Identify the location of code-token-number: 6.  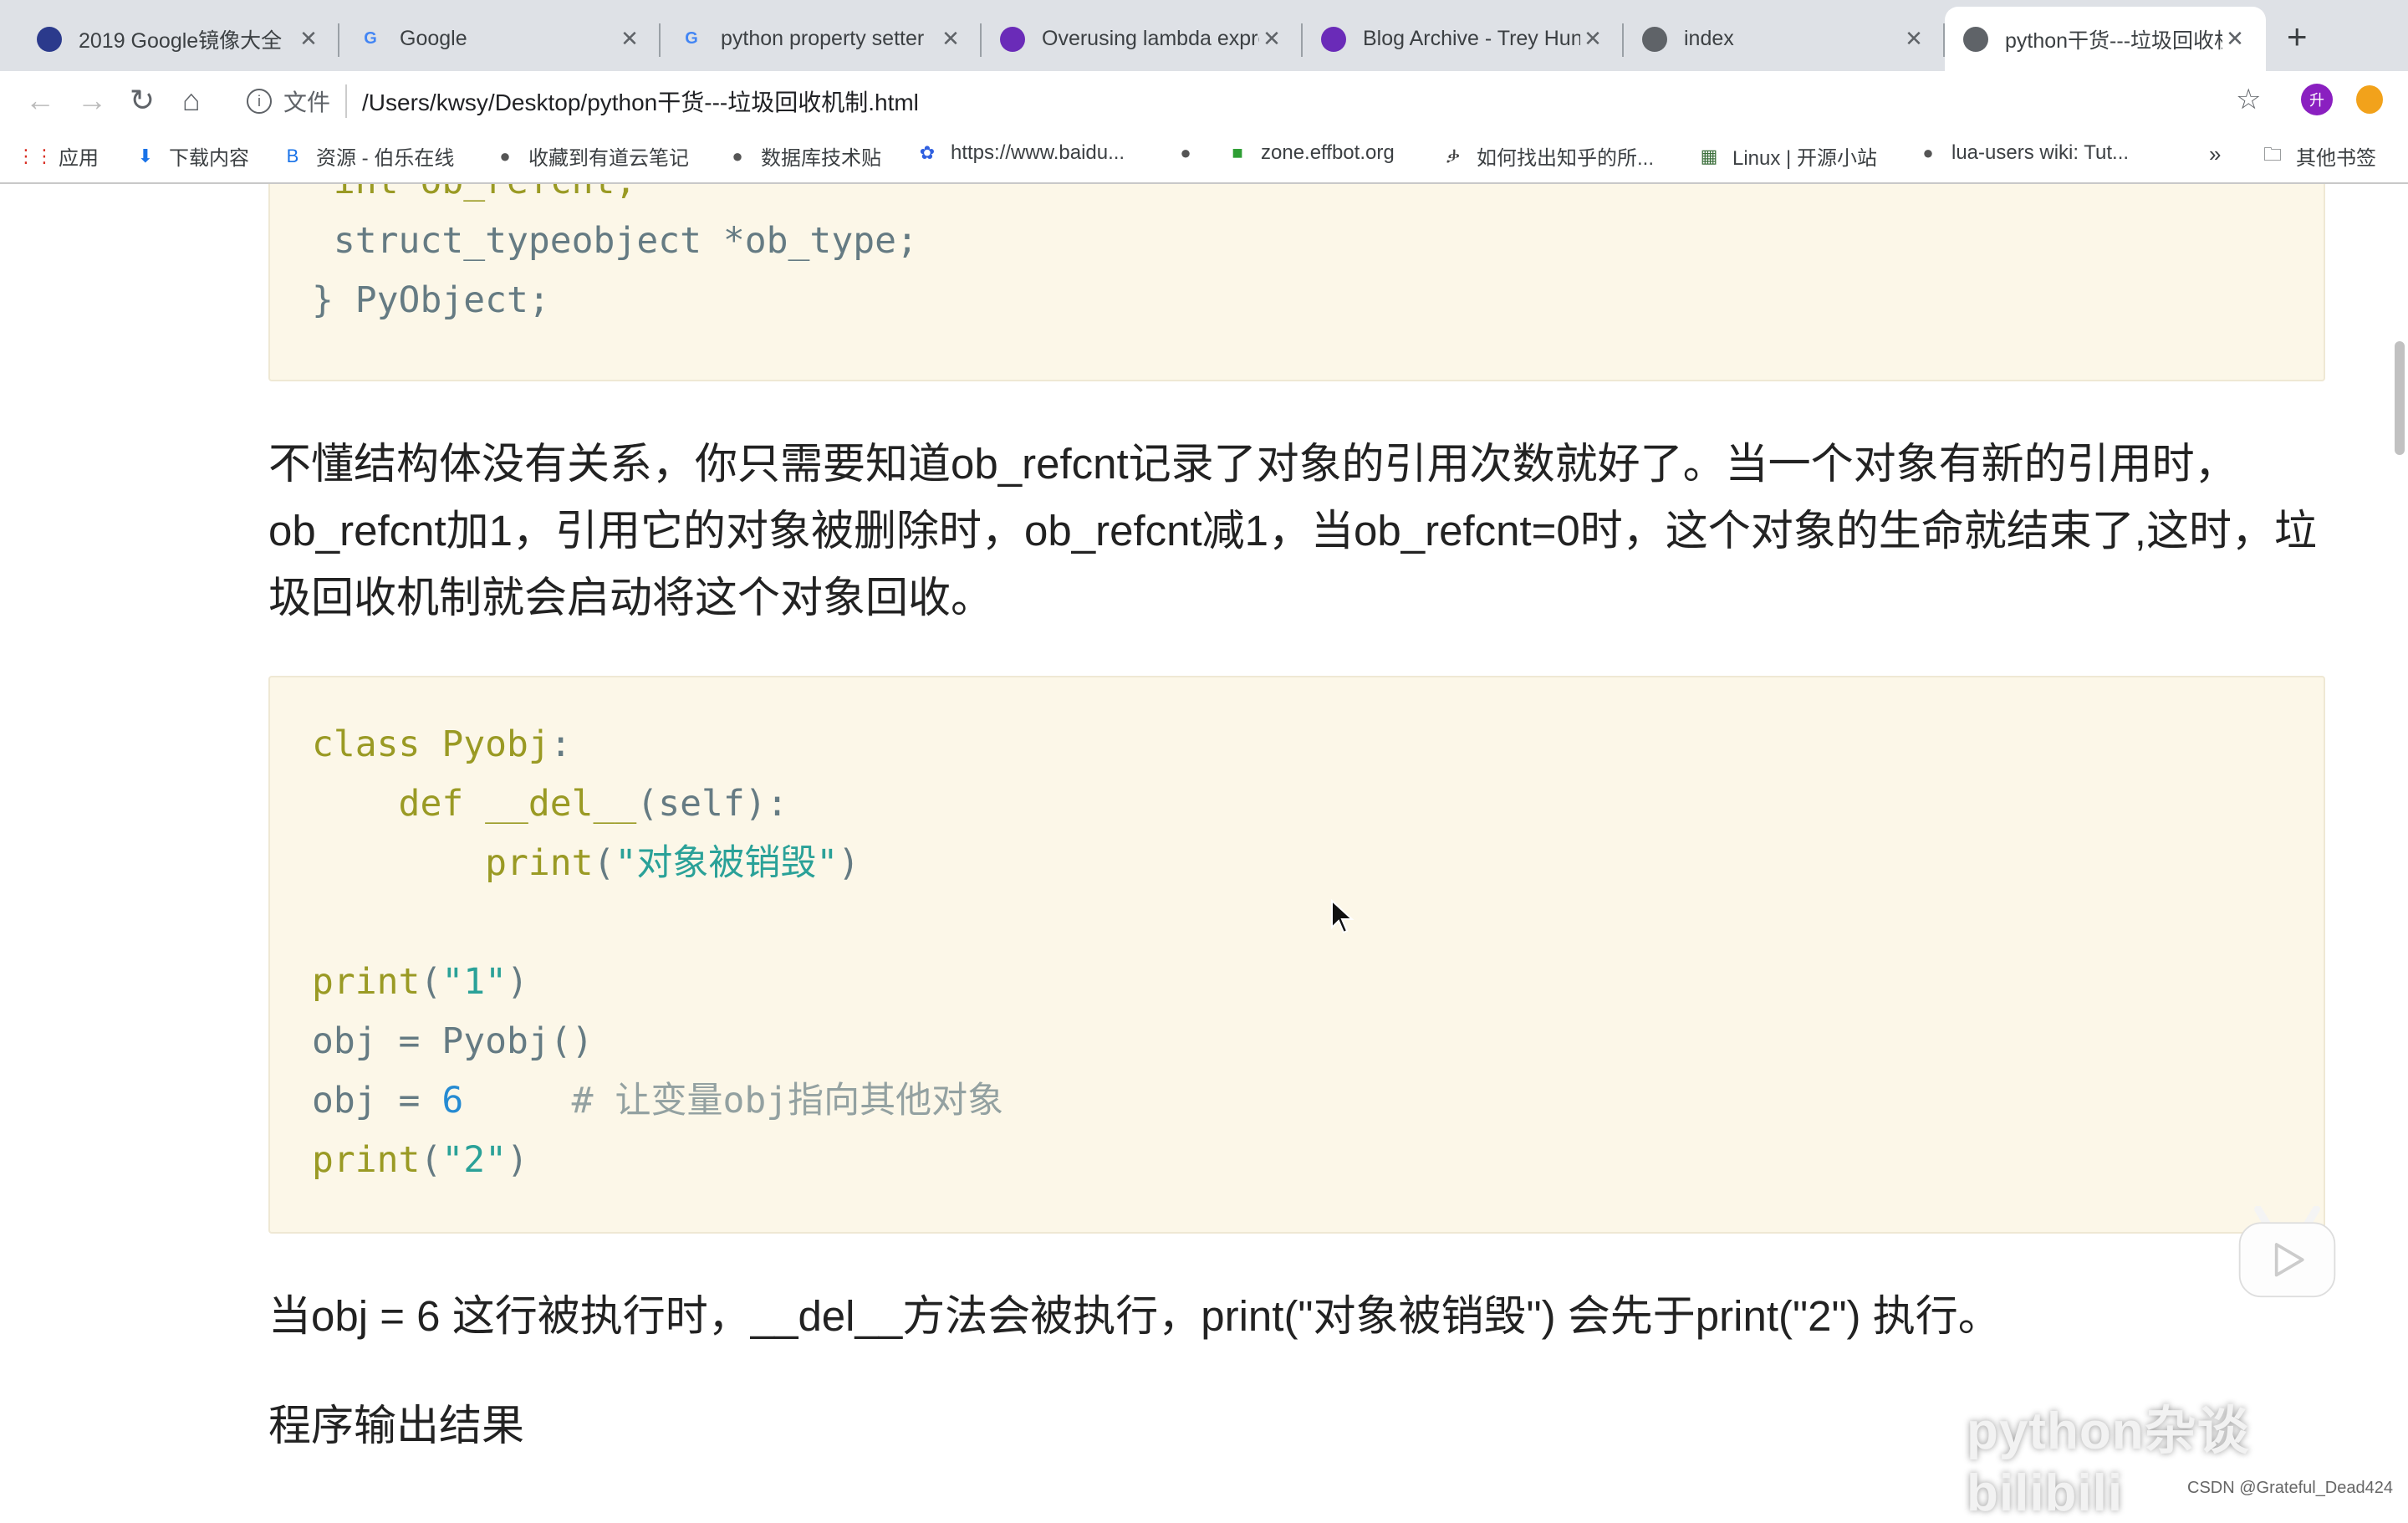
(453, 1101).